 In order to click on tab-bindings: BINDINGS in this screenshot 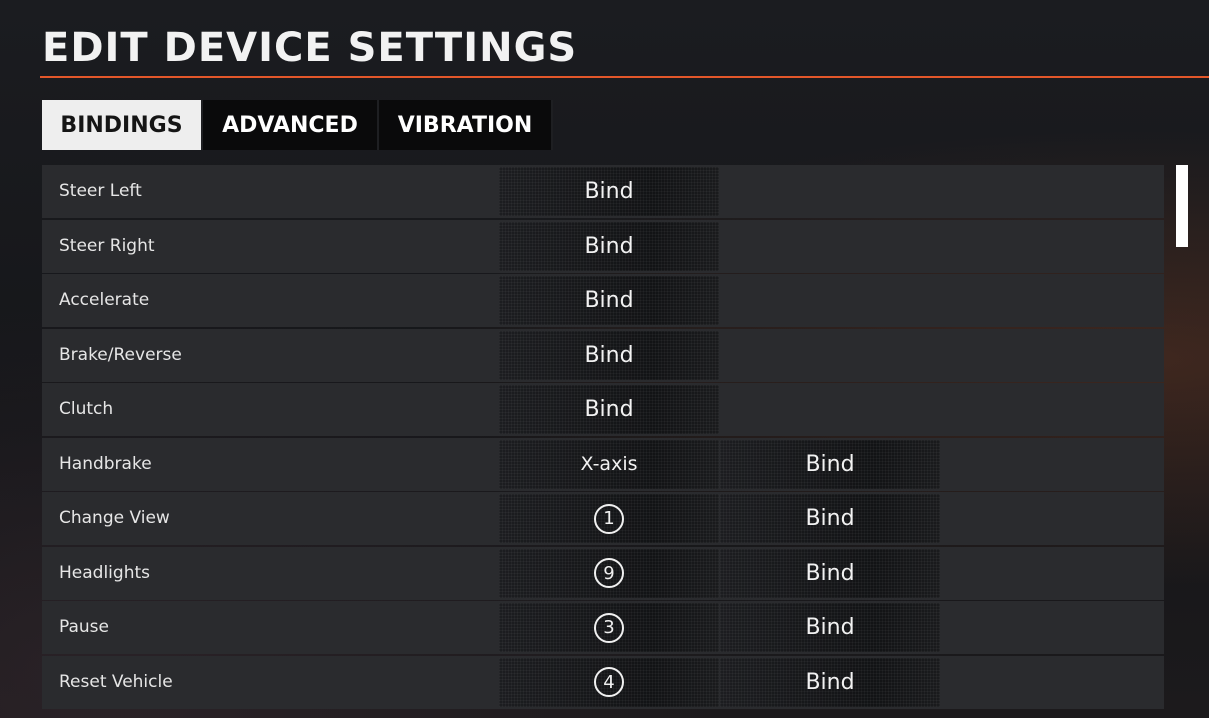, I will do `click(122, 125)`.